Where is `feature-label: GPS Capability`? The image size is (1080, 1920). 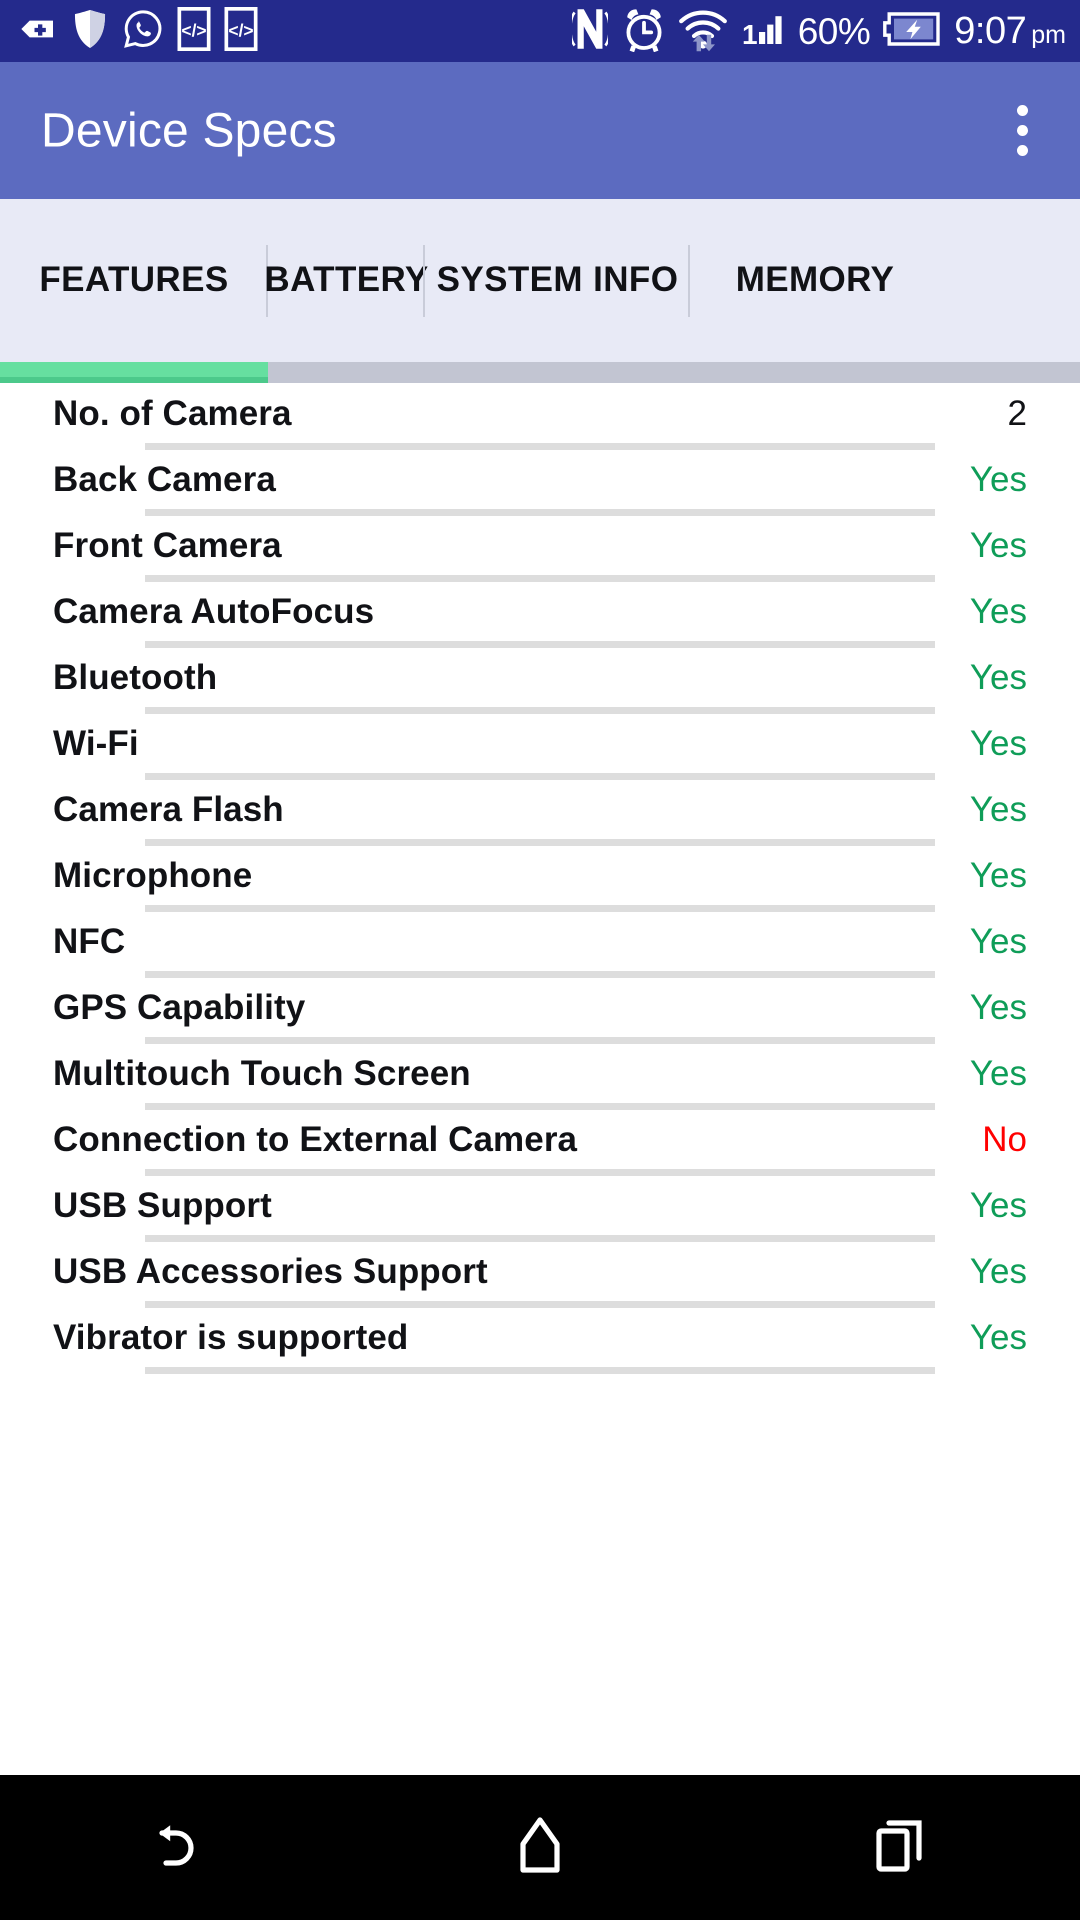
feature-label: GPS Capability is located at coordinates (179, 1007).